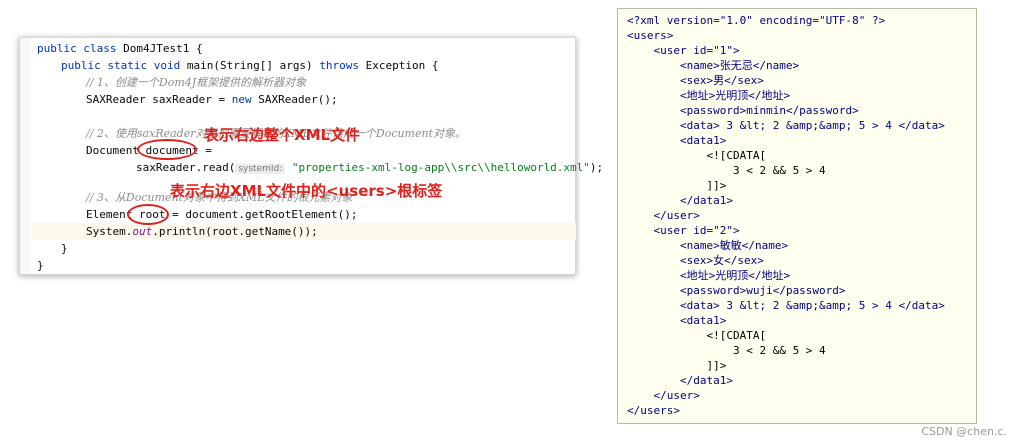 This screenshot has height=442, width=1015. What do you see at coordinates (167, 149) in the screenshot?
I see `highlight-circle-document` at bounding box center [167, 149].